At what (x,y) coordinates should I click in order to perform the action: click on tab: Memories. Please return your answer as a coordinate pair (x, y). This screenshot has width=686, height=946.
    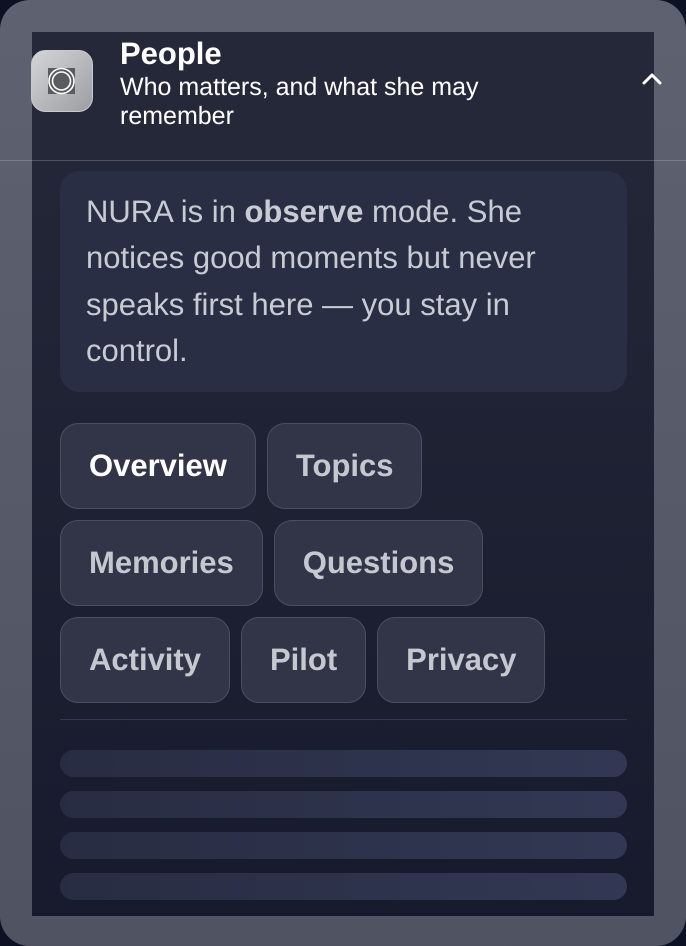
    Looking at the image, I should click on (161, 563).